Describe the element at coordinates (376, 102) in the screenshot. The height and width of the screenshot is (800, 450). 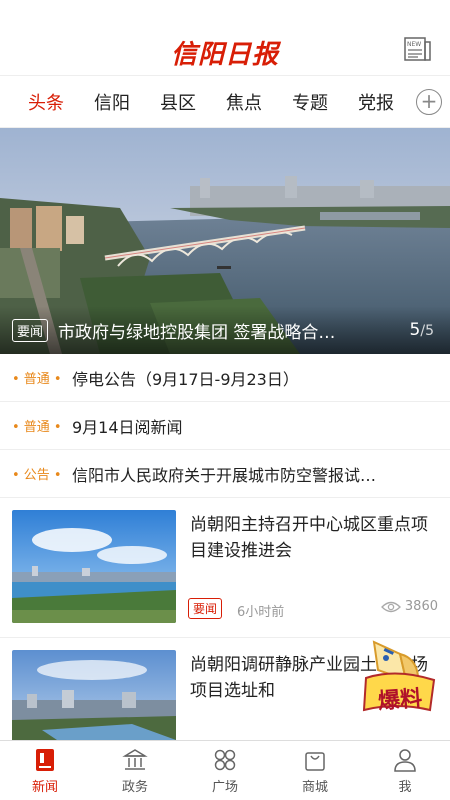
I see `tab-party-paper: 党报` at that location.